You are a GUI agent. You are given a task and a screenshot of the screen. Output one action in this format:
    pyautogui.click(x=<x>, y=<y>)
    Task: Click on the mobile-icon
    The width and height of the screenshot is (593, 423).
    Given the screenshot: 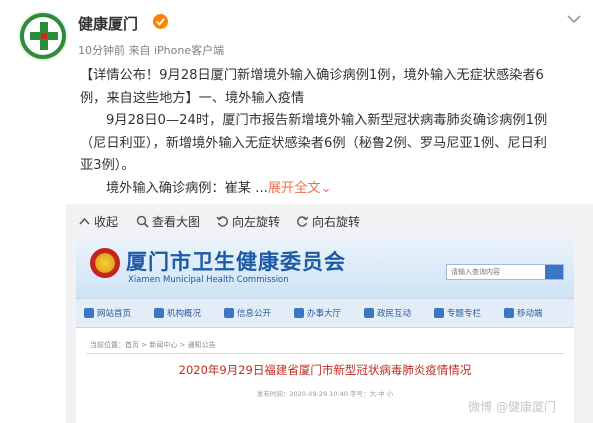 What is the action you would take?
    pyautogui.click(x=509, y=313)
    